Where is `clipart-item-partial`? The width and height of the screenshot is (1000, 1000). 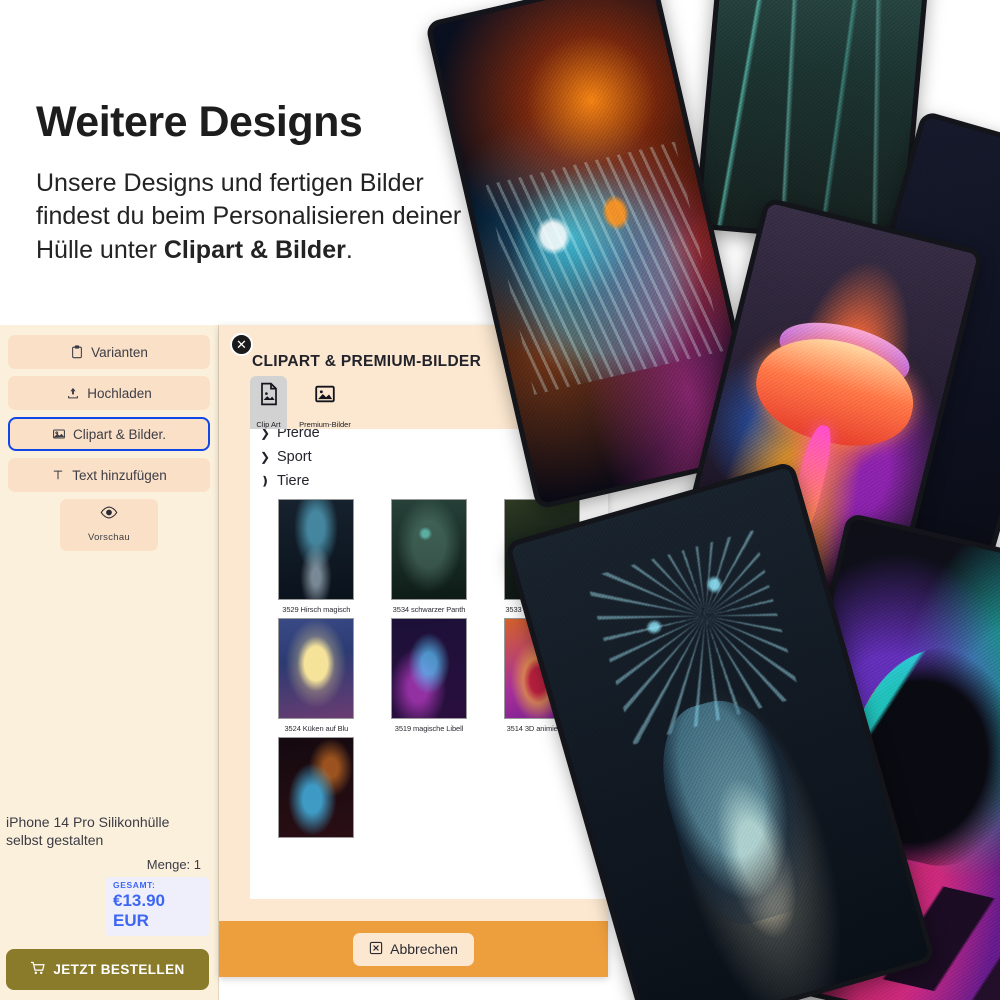
clipart-item-partial is located at coordinates (316, 787).